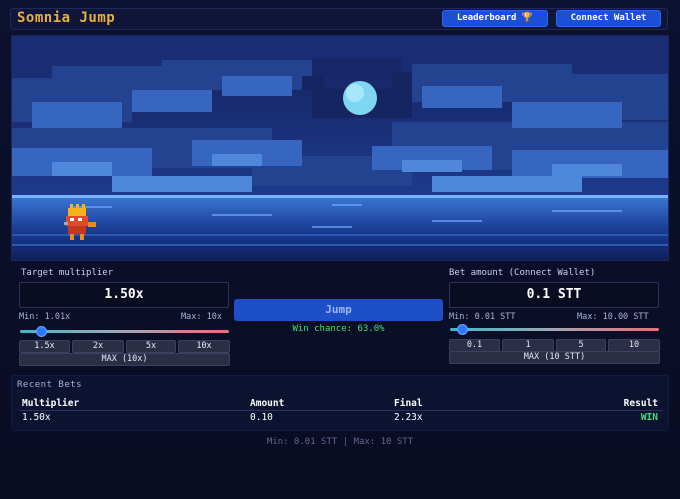  Describe the element at coordinates (554, 357) in the screenshot. I see `bet-max-button: MAX (10 STT)` at that location.